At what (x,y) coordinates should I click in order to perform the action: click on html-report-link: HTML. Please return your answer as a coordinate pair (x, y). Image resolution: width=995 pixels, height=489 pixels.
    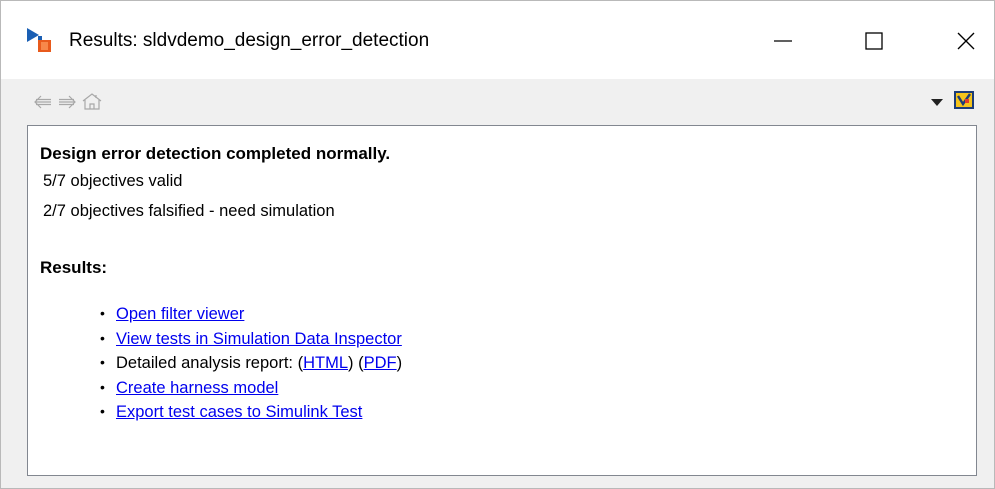
    Looking at the image, I should click on (325, 363).